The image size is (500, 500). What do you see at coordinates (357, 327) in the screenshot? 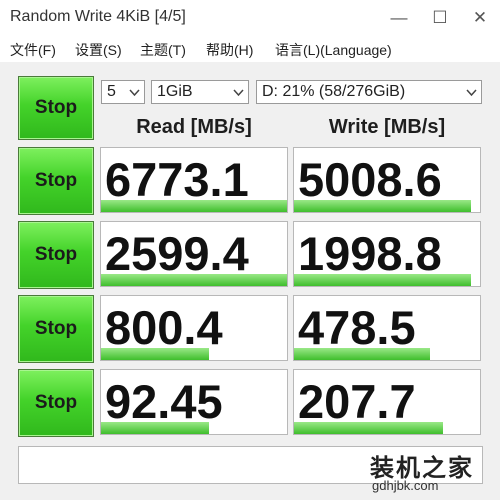
I see `write-value-row-3: 478.5` at bounding box center [357, 327].